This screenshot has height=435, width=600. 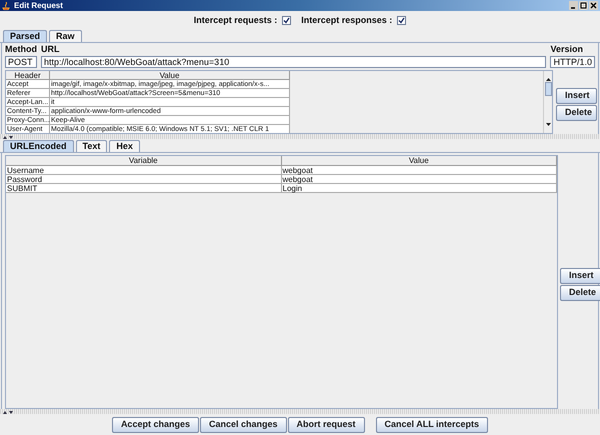 What do you see at coordinates (548, 89) in the screenshot?
I see `scroll-thumb` at bounding box center [548, 89].